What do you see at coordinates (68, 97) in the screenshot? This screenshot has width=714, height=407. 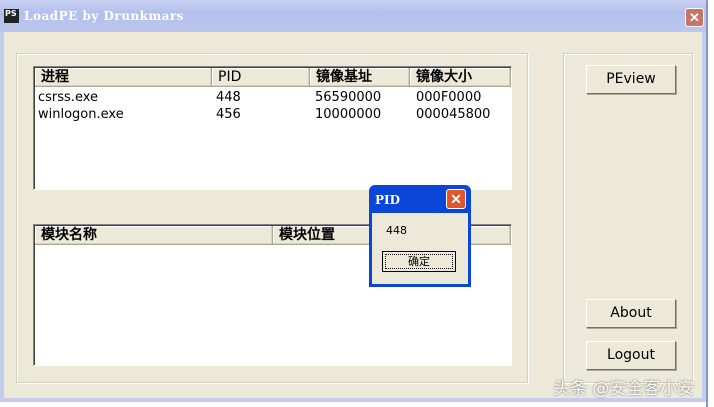 I see `process-name: csrss.exe` at bounding box center [68, 97].